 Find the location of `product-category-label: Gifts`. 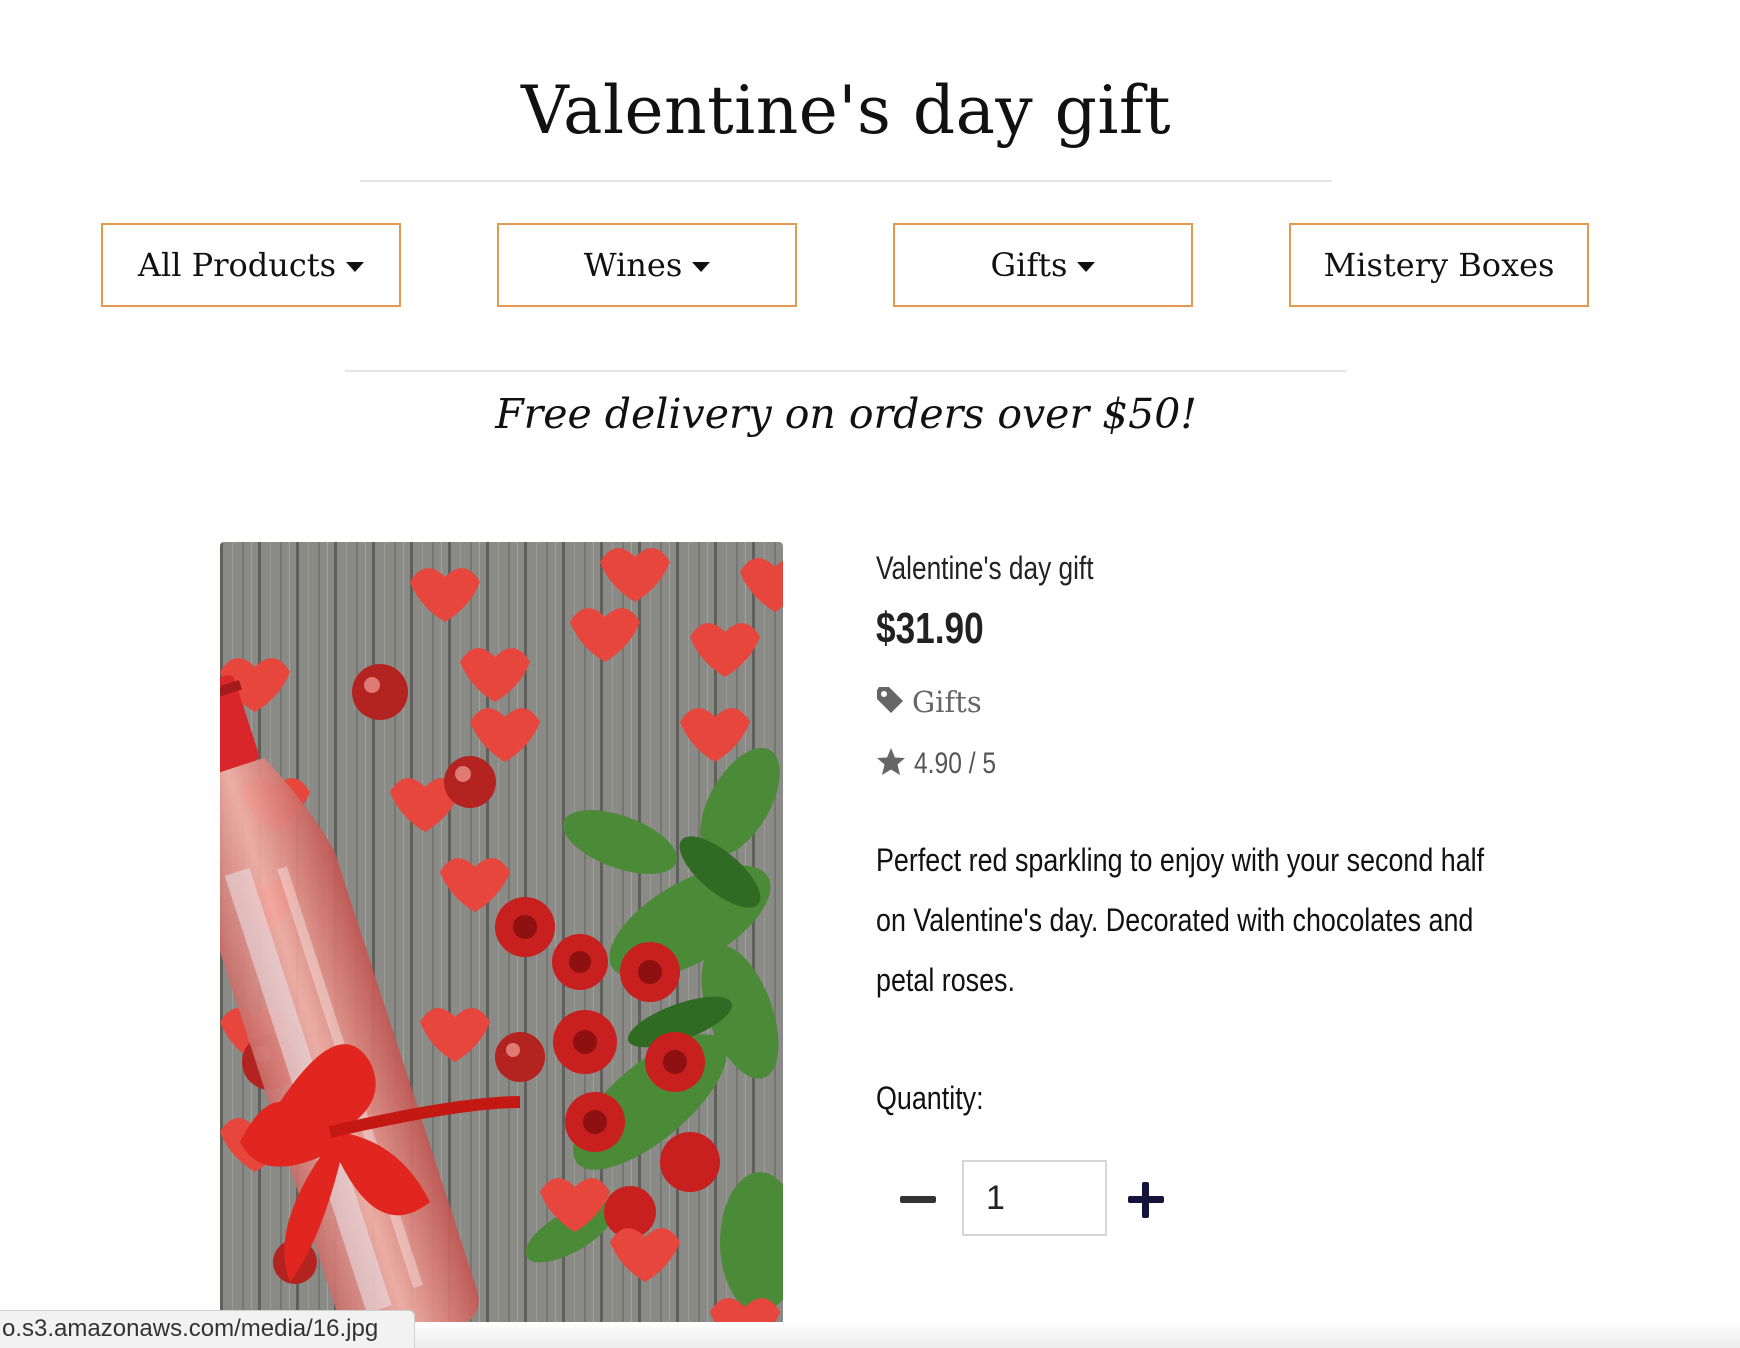

product-category-label: Gifts is located at coordinates (947, 702).